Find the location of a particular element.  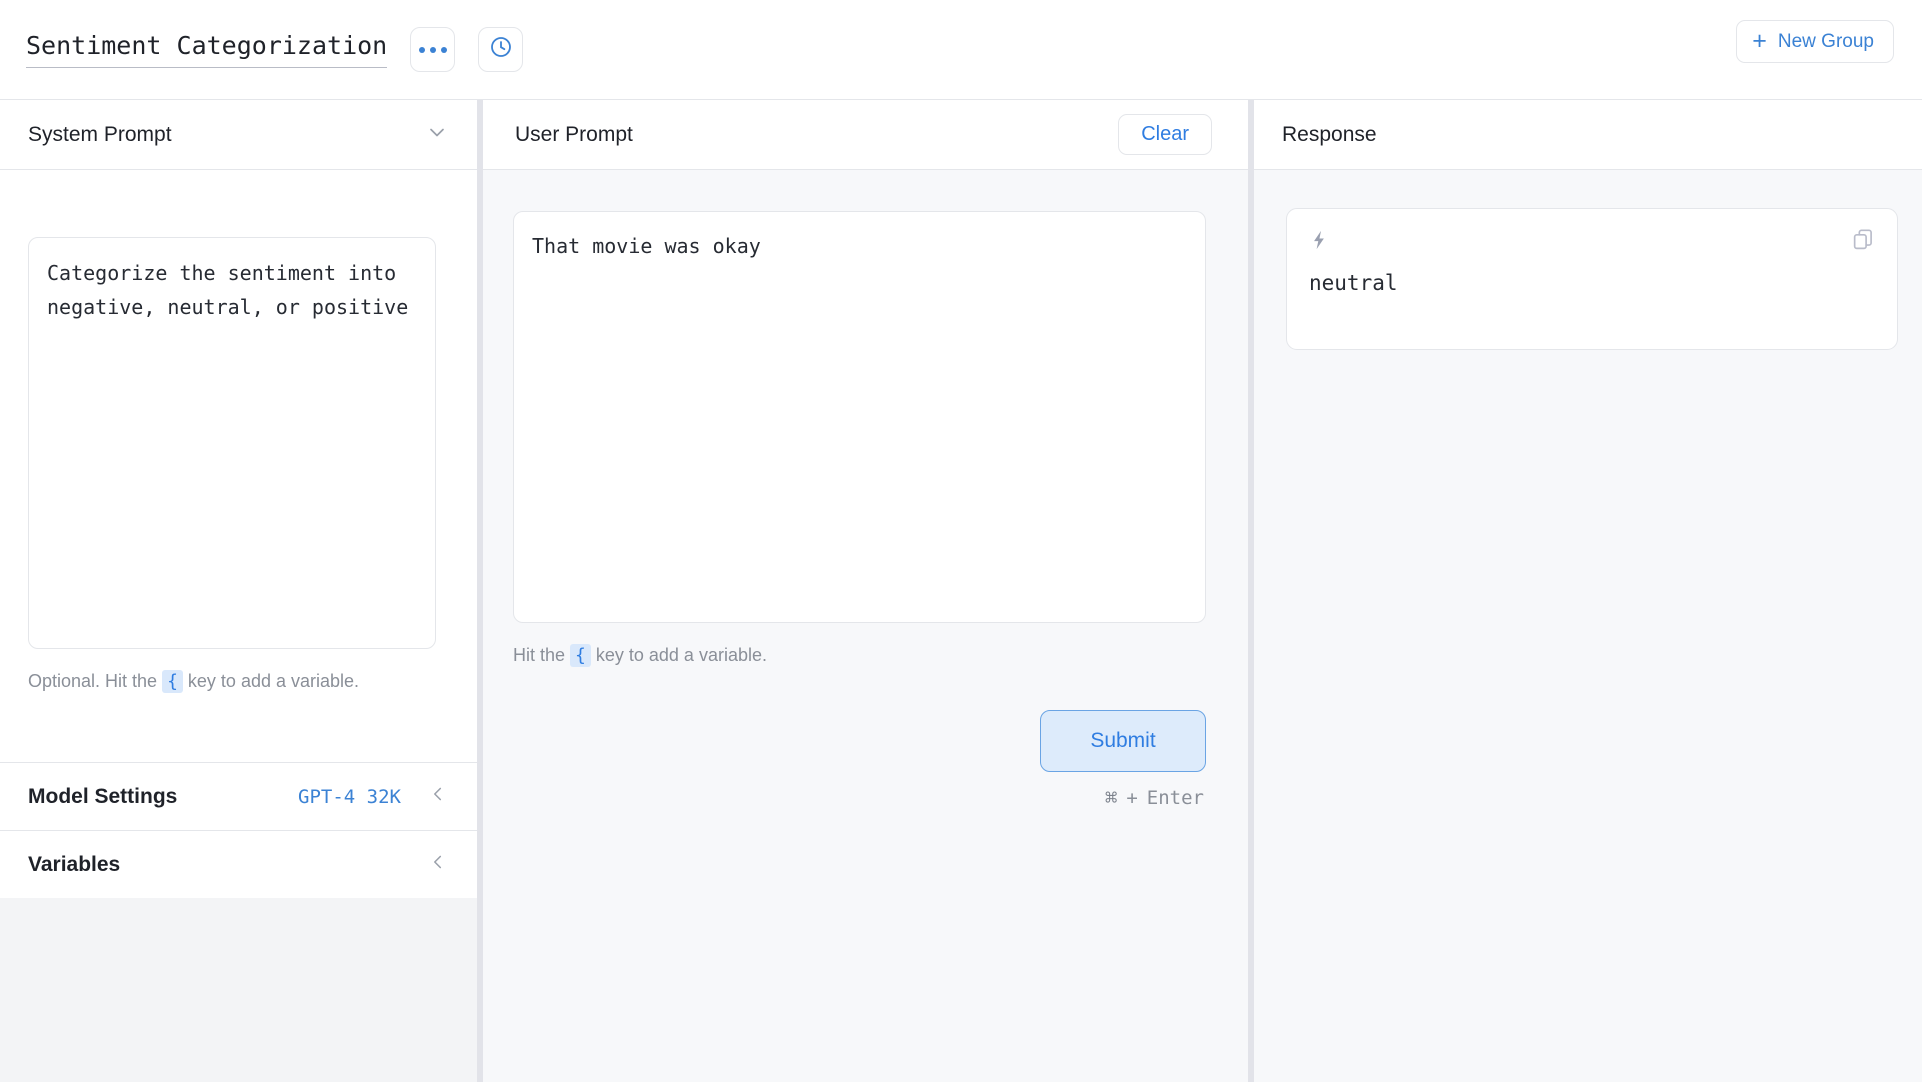

title-group: Sentiment Categorization is located at coordinates (275, 49).